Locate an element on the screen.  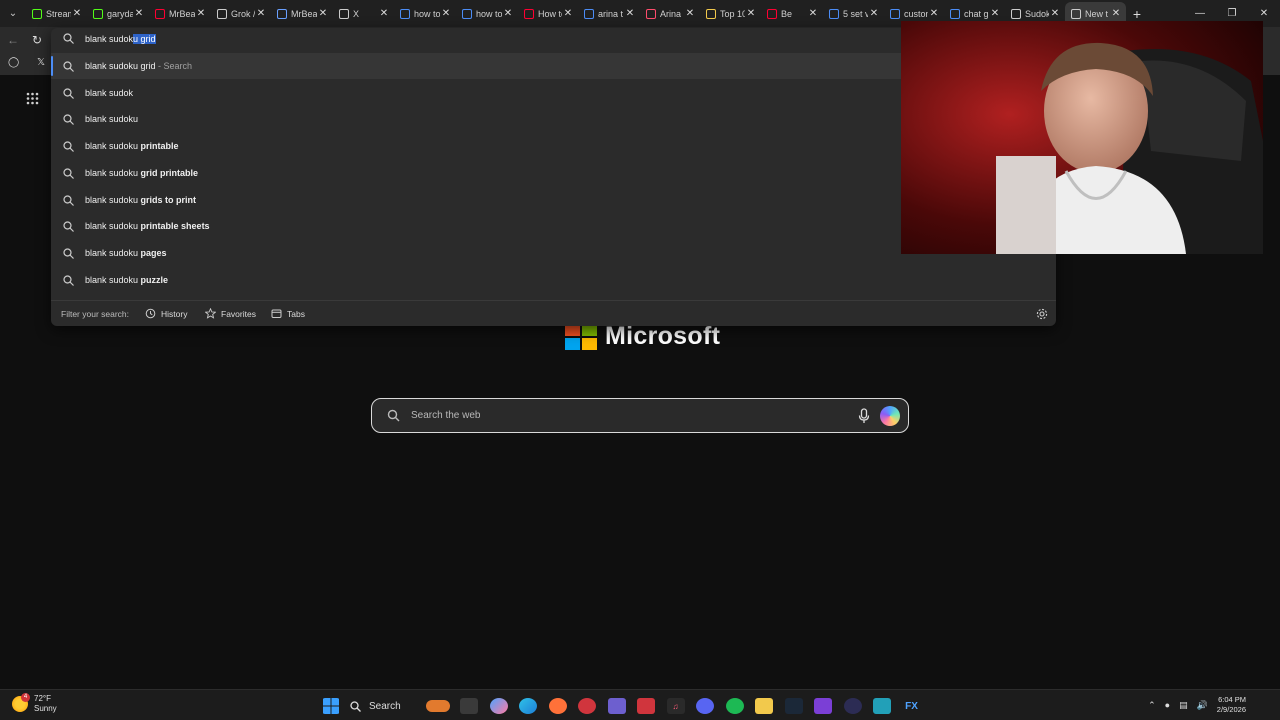
tab-label: how to is located at coordinates (427, 13).